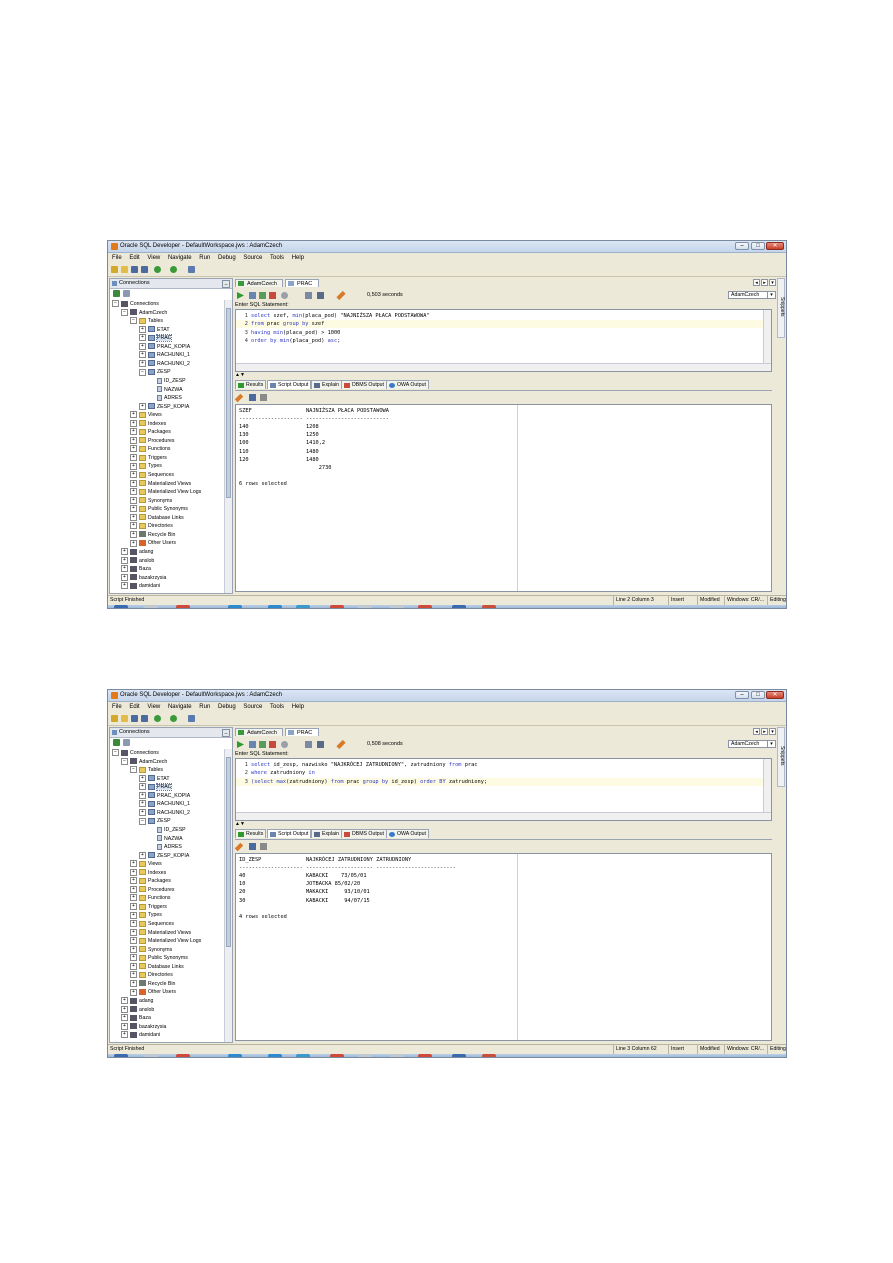 This screenshot has height=1263, width=893. Describe the element at coordinates (781, 757) in the screenshot. I see `snippets-panel: Snippets` at that location.